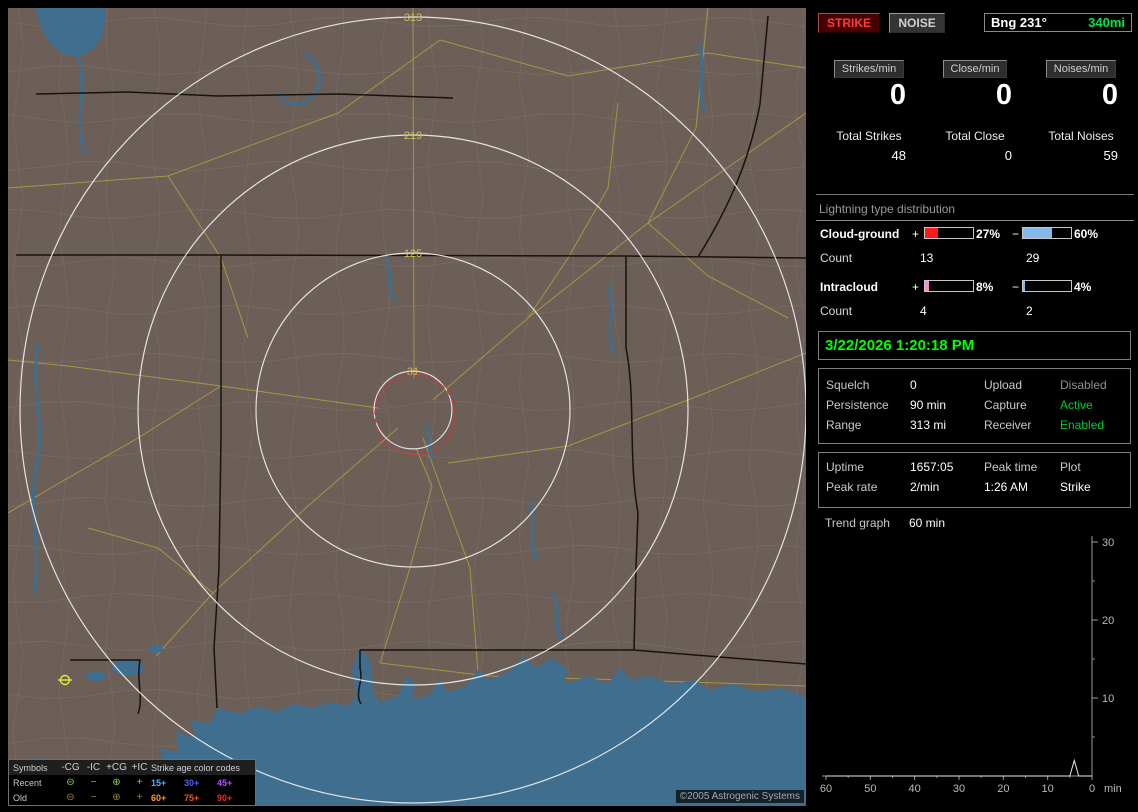 This screenshot has height=812, width=1138. Describe the element at coordinates (925, 487) in the screenshot. I see `peak-rate-value: 2/min` at that location.